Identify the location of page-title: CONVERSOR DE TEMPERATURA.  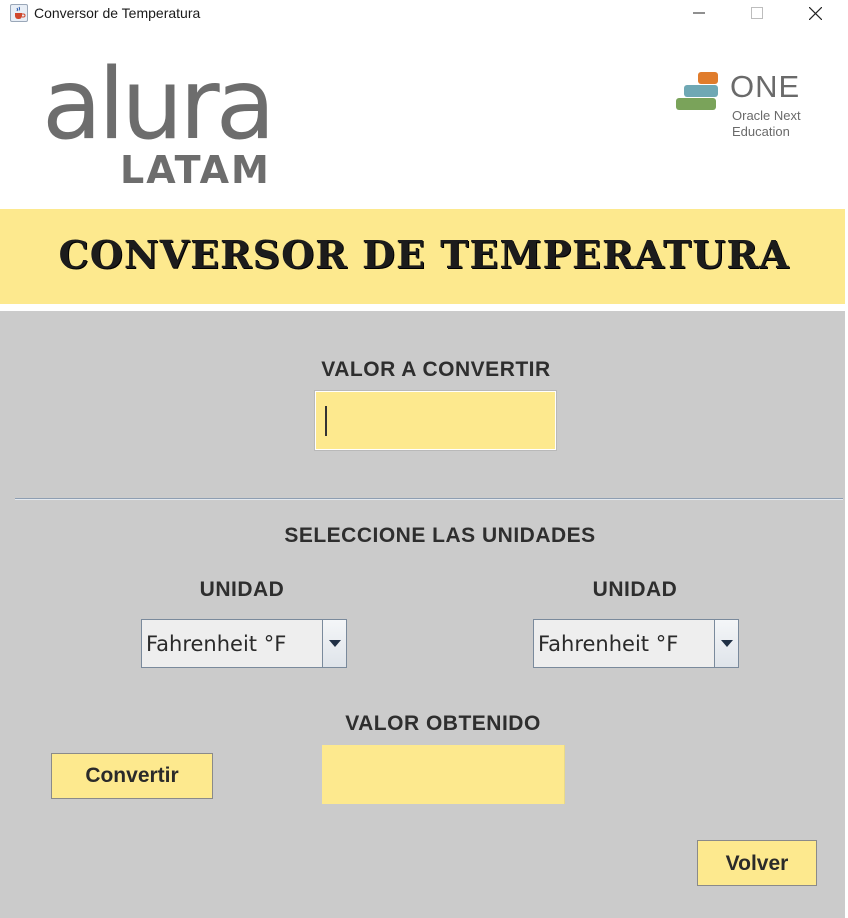
(424, 254).